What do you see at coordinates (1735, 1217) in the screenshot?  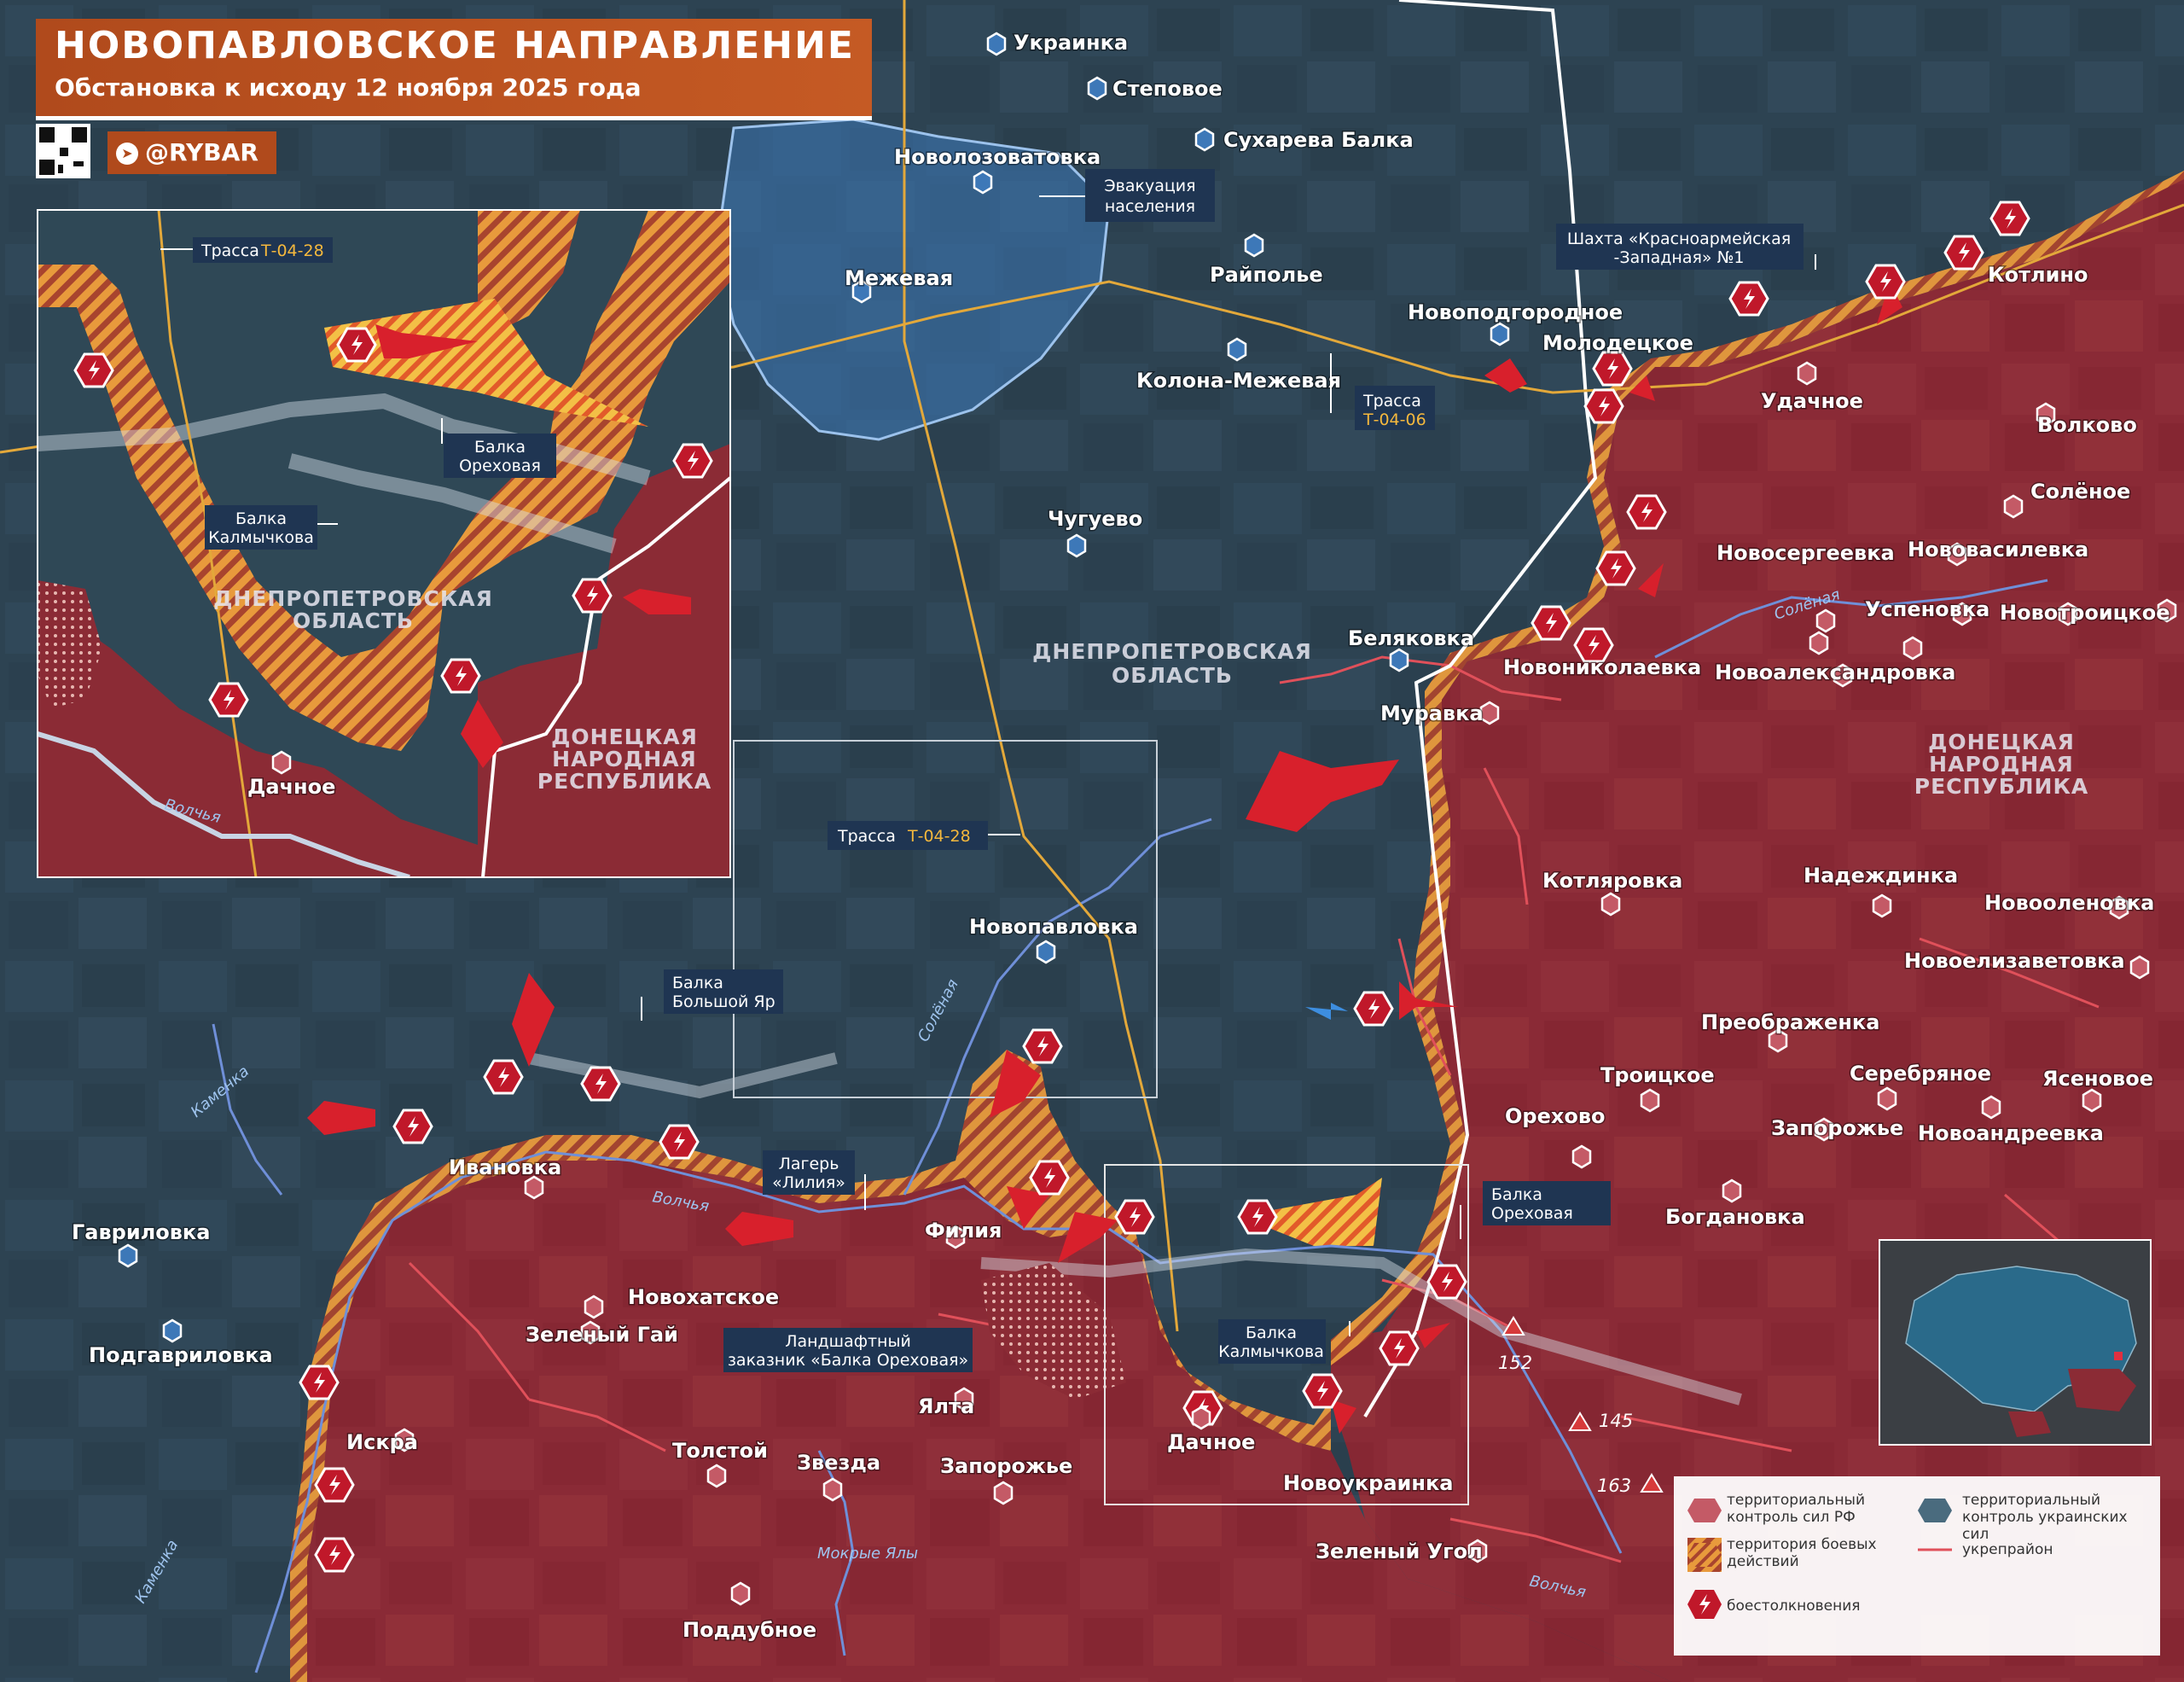 I see `label-bogdanovka: Богдановка` at bounding box center [1735, 1217].